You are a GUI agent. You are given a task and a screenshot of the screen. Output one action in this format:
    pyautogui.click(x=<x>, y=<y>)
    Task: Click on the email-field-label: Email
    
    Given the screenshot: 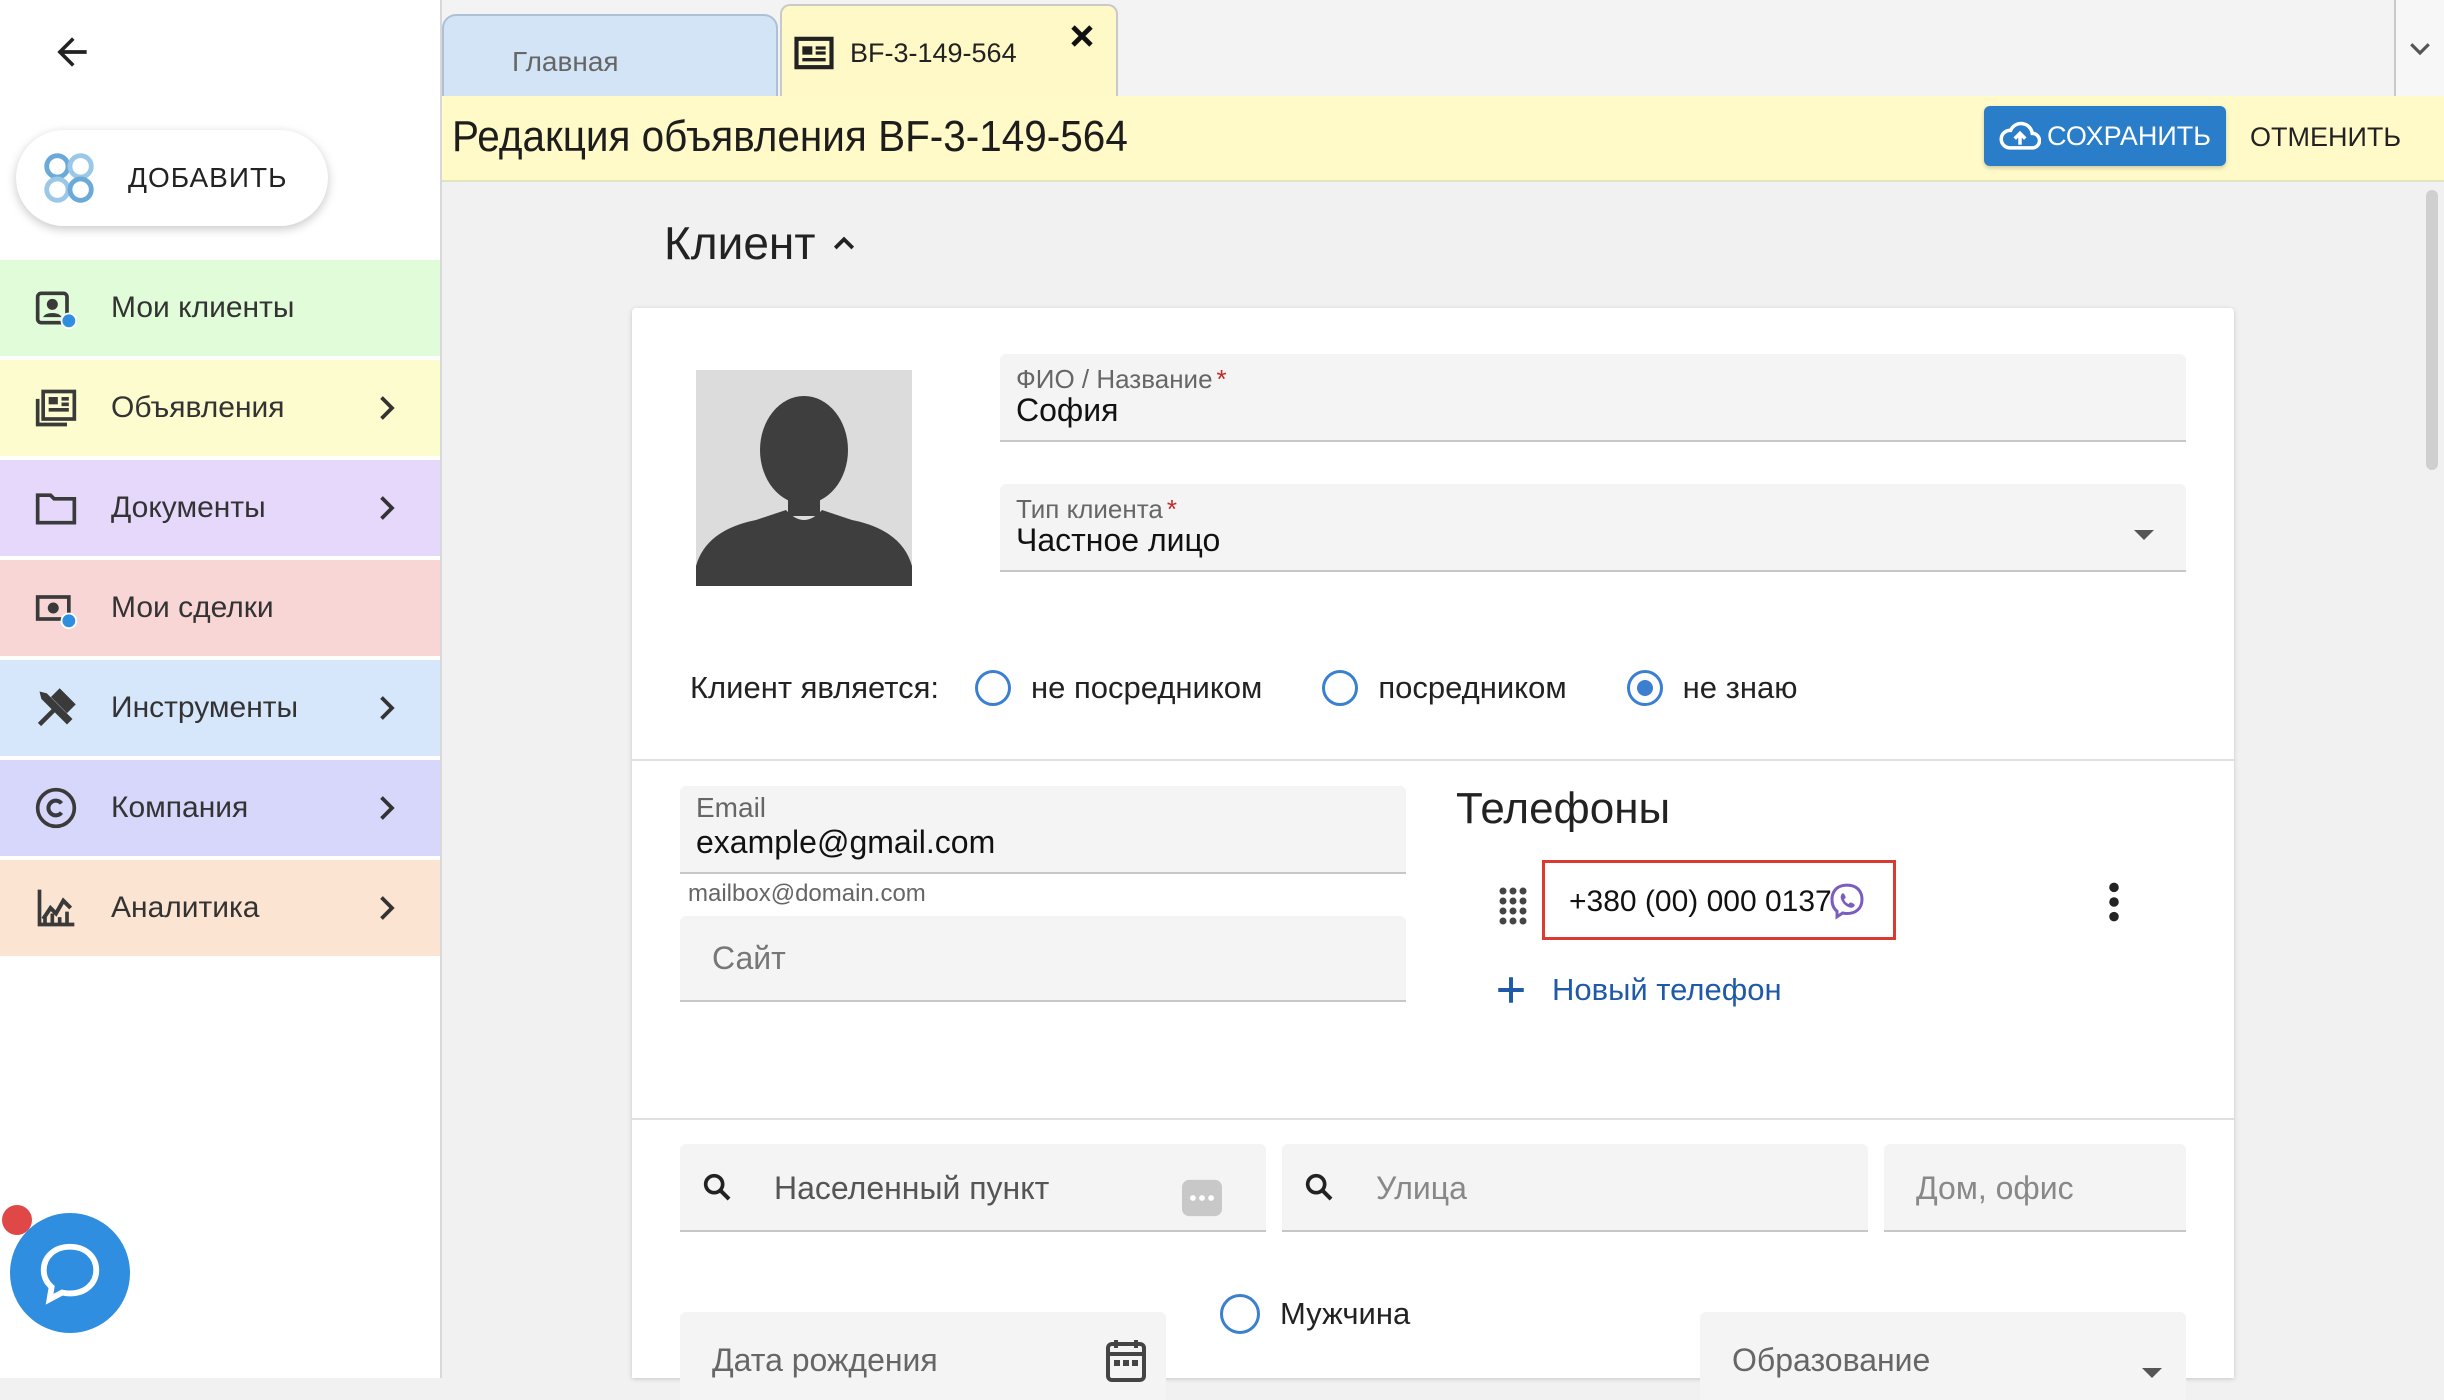 What is the action you would take?
    pyautogui.click(x=731, y=807)
    